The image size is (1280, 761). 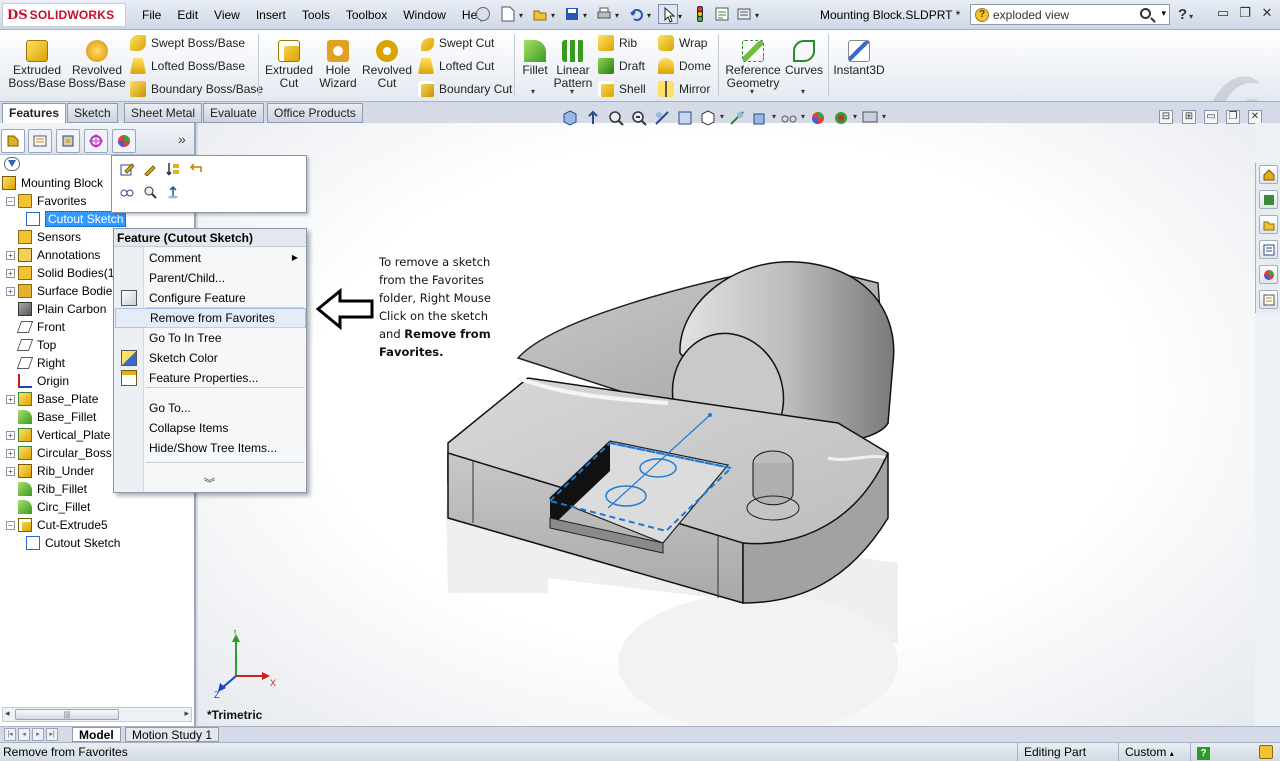 I want to click on render-tools-button, so click(x=845, y=118).